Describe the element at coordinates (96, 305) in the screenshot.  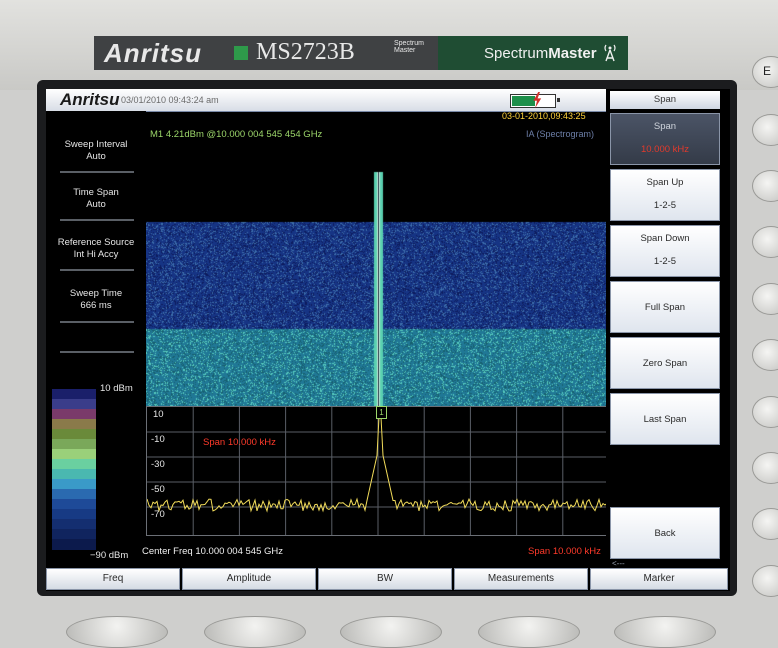
I see `info-value: 666 ms` at that location.